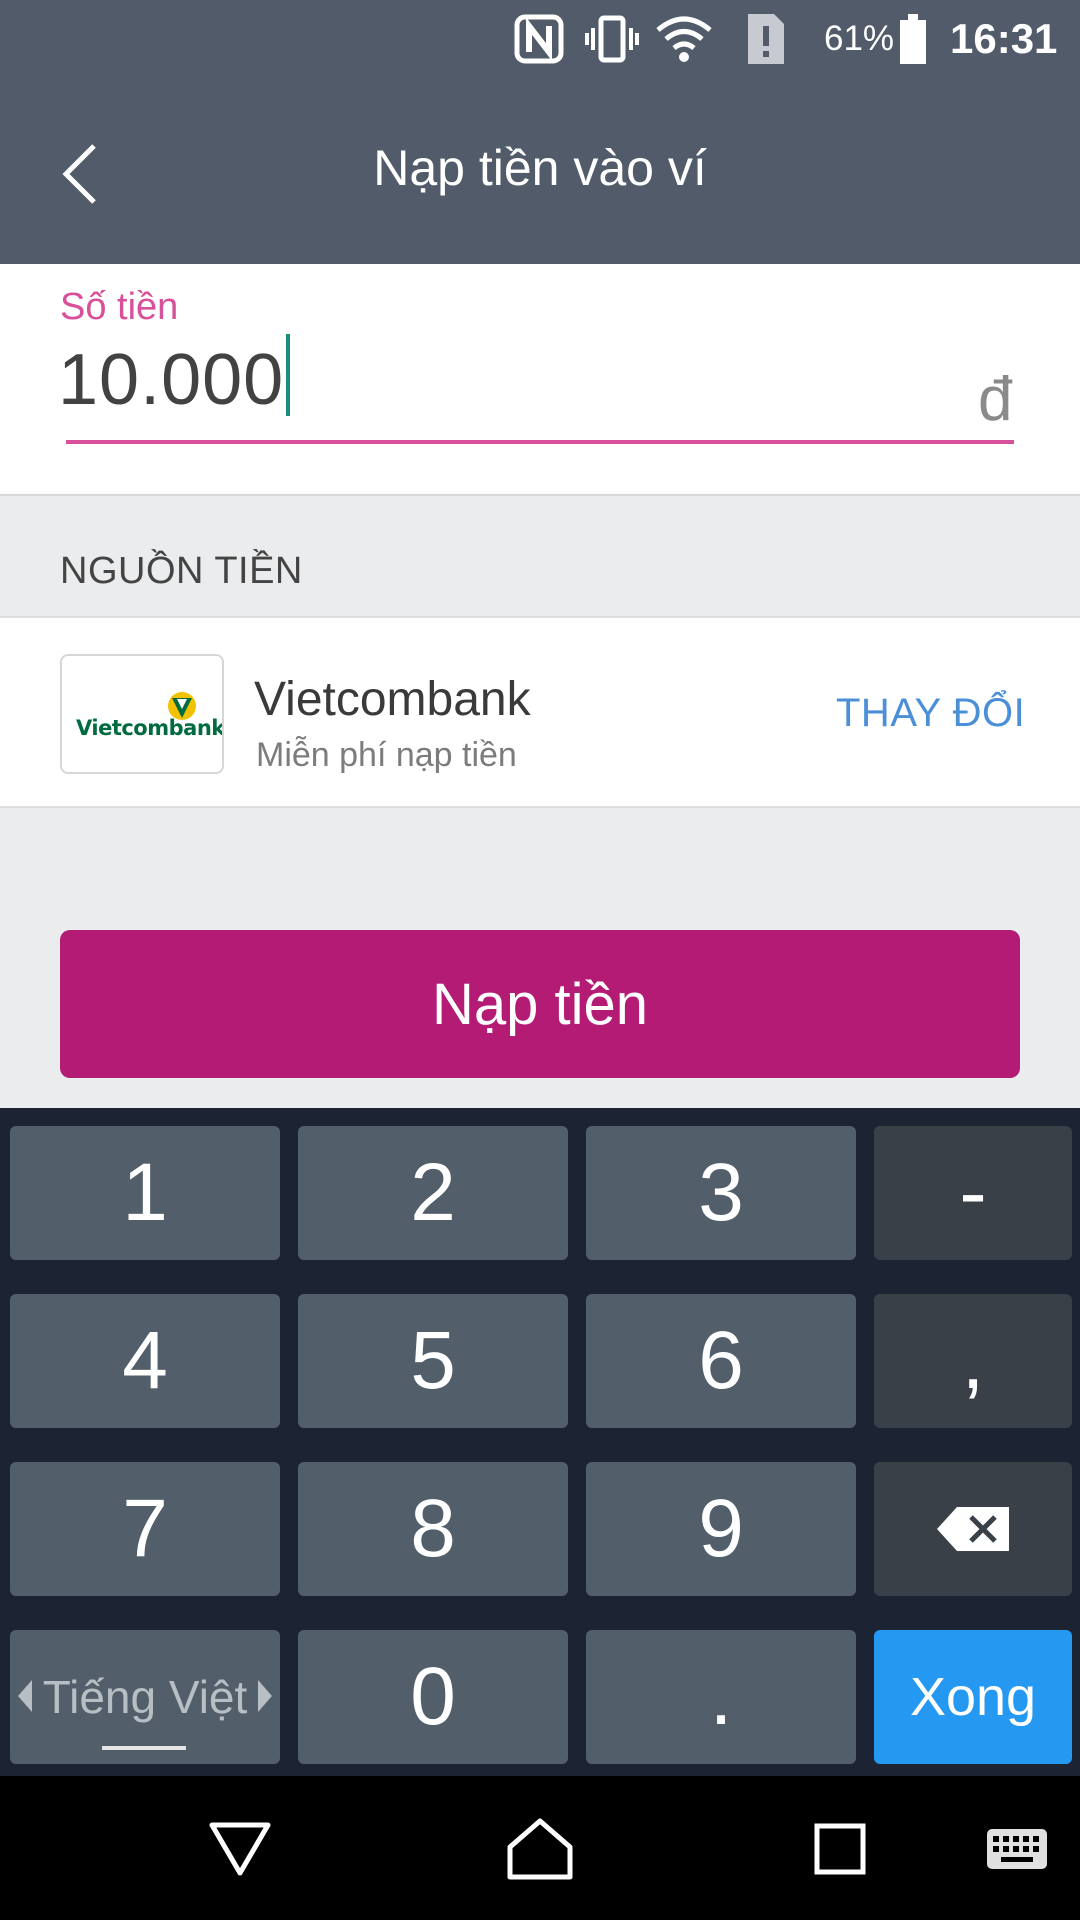  What do you see at coordinates (119, 307) in the screenshot?
I see `amount-label: Số tiền` at bounding box center [119, 307].